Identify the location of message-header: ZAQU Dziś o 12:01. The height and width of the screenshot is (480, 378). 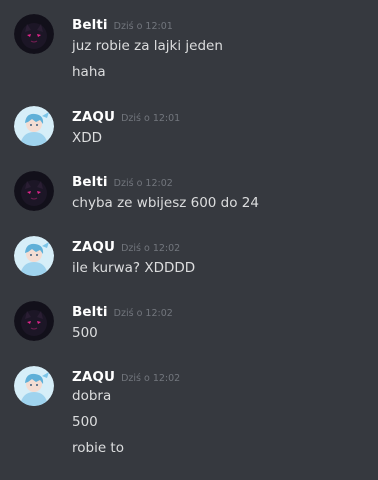
(126, 115).